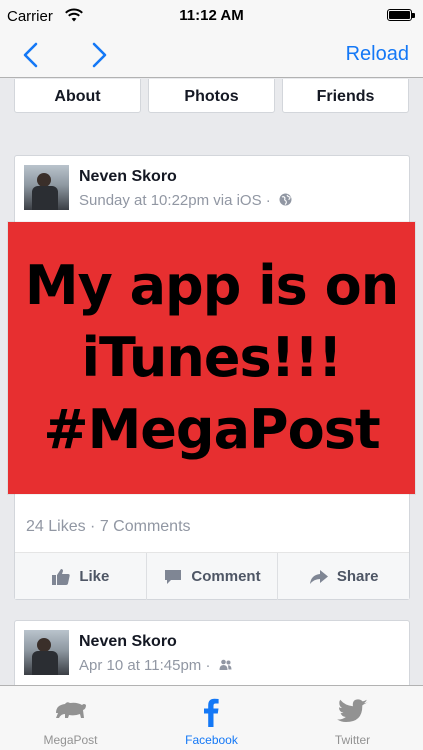 The image size is (423, 750). I want to click on comment-button: Comment, so click(213, 576).